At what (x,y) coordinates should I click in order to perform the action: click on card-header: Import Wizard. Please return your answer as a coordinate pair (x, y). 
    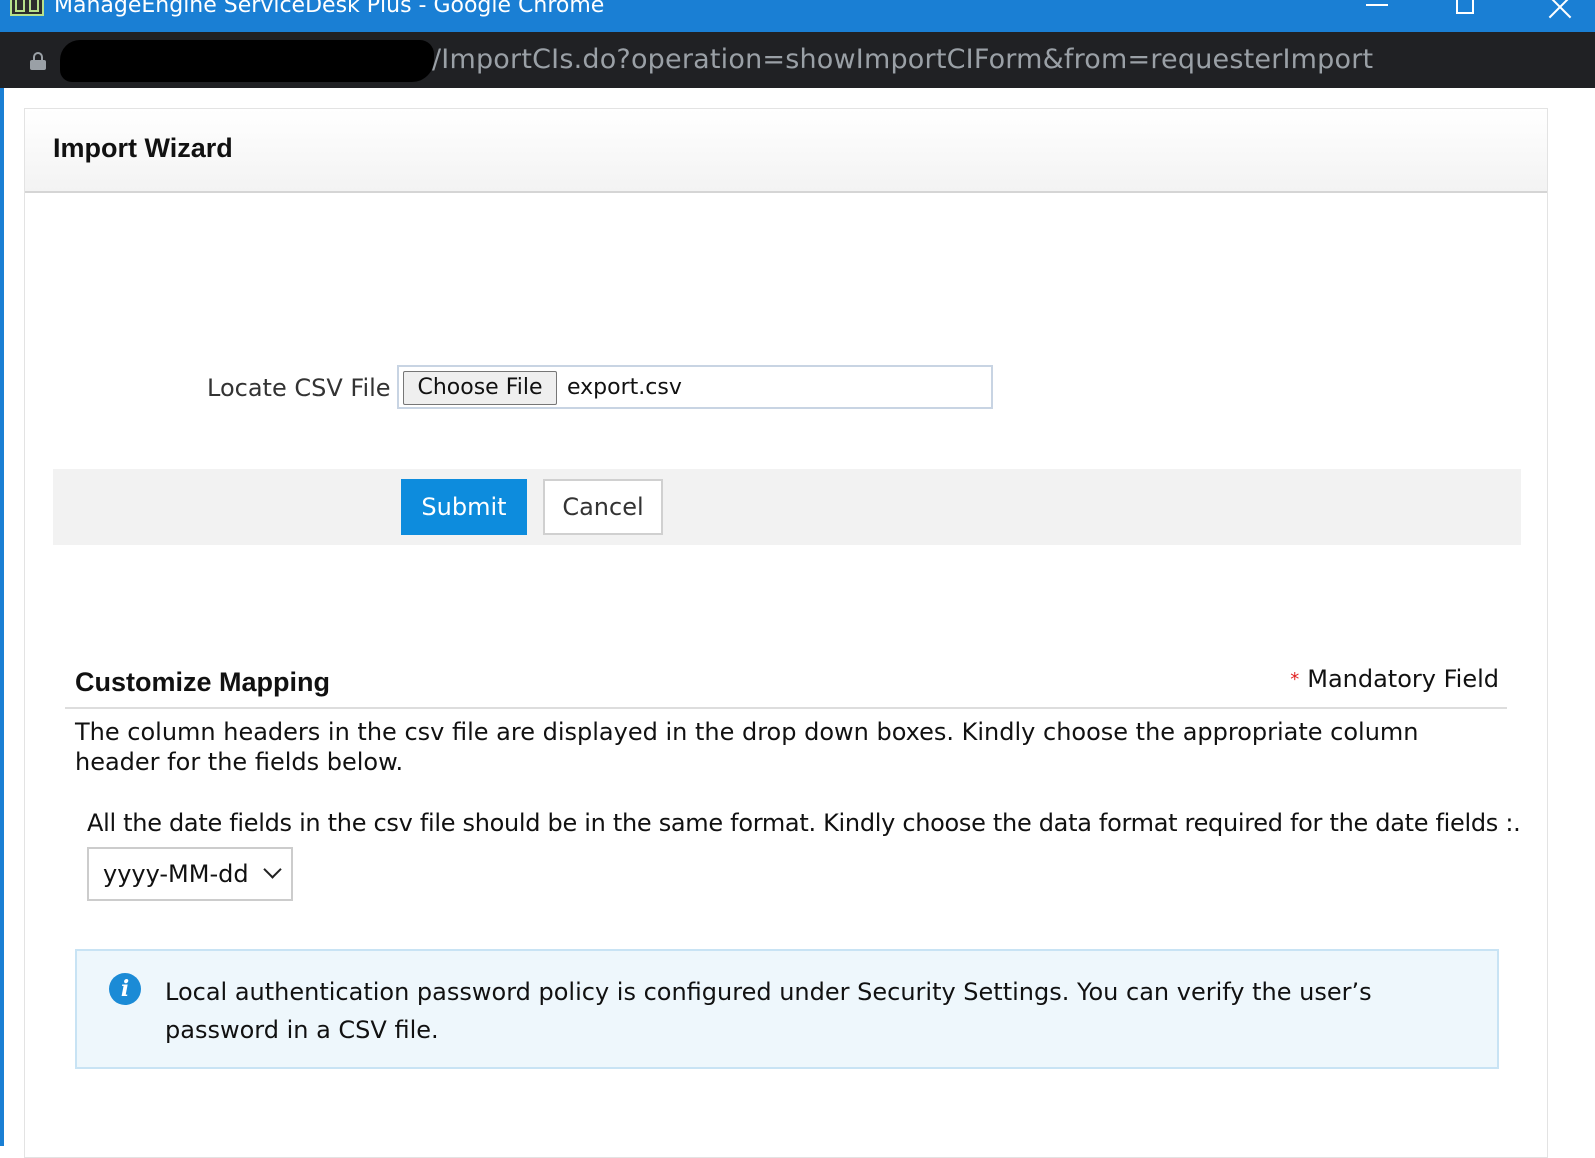
    Looking at the image, I should click on (786, 151).